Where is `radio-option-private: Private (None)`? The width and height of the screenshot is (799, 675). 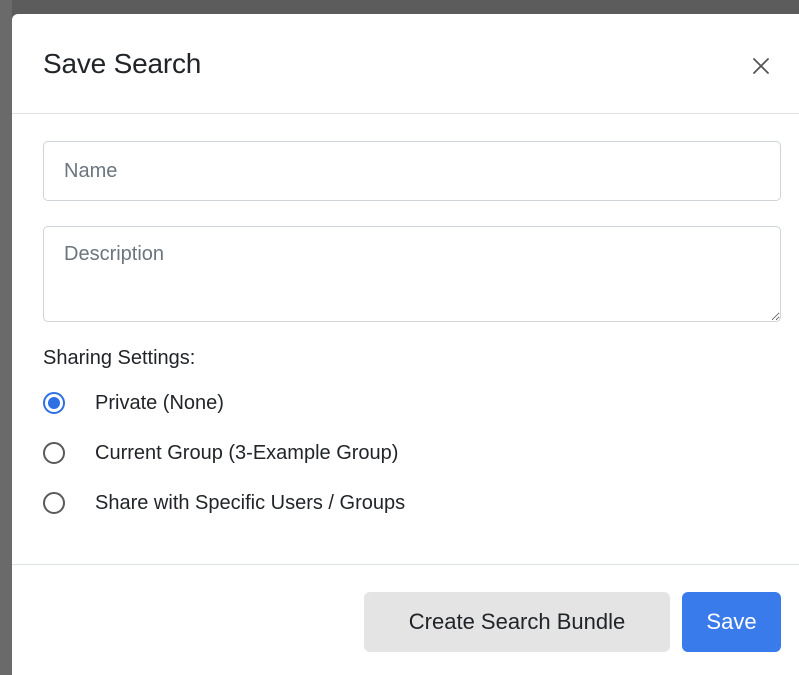 radio-option-private: Private (None) is located at coordinates (412, 403).